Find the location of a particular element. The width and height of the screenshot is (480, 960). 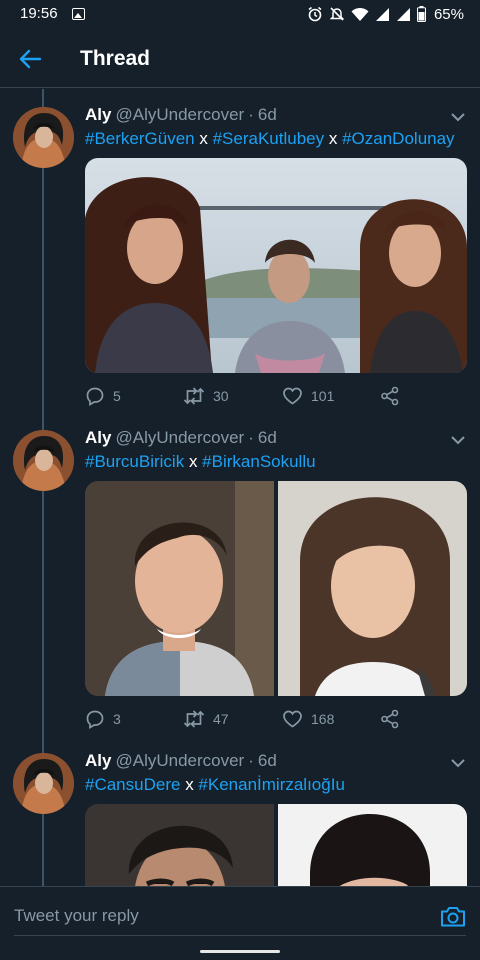

hashtag-link: #BirkanSokullu is located at coordinates (258, 461).